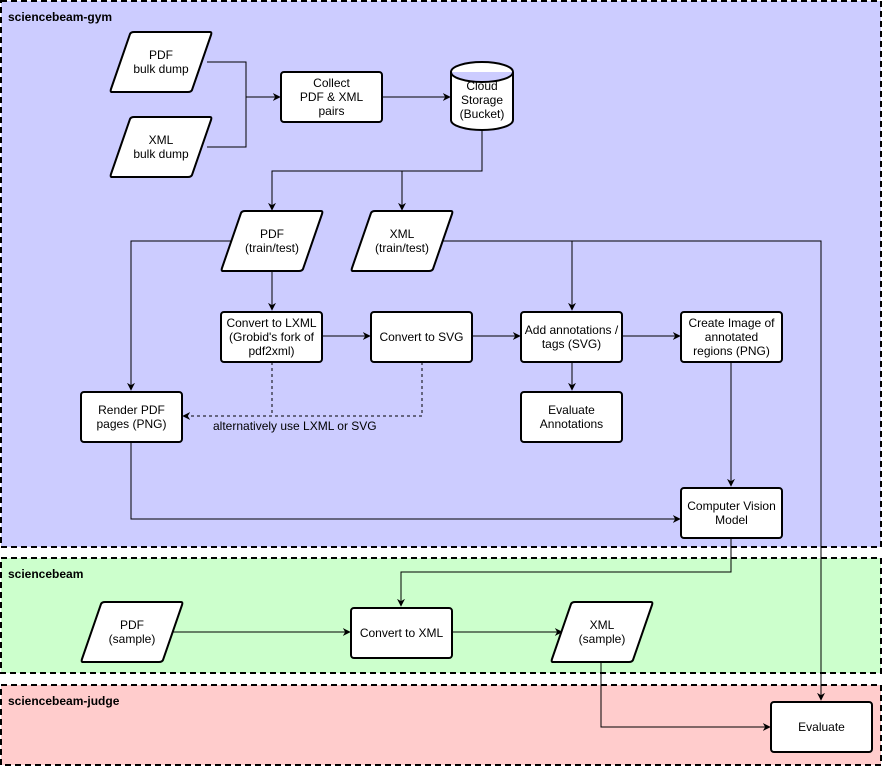 The height and width of the screenshot is (766, 882). What do you see at coordinates (731, 520) in the screenshot?
I see `node-label: Model` at bounding box center [731, 520].